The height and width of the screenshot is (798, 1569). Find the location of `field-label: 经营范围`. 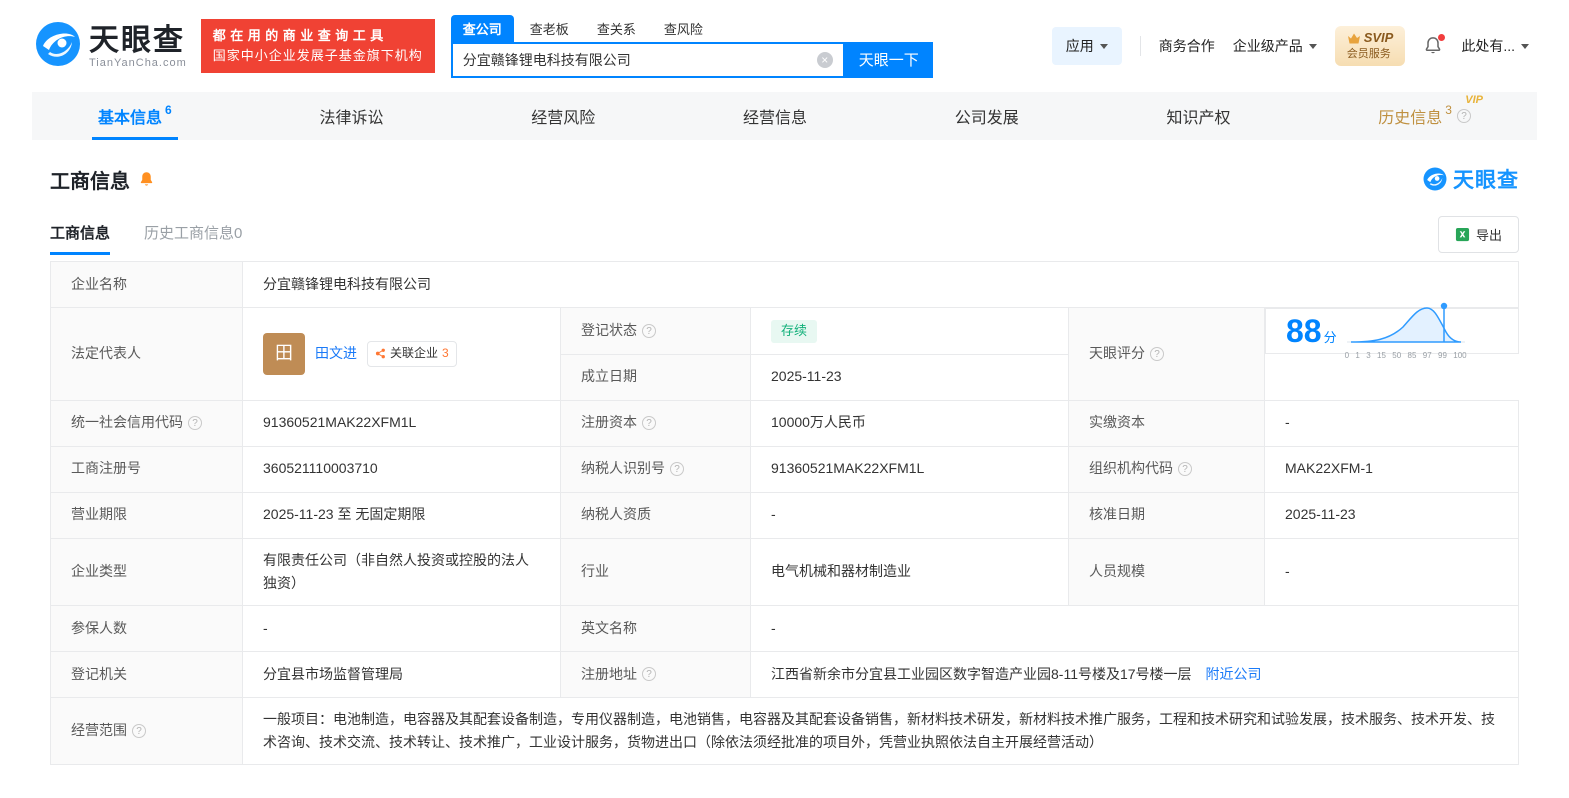

field-label: 经营范围 is located at coordinates (146, 730).